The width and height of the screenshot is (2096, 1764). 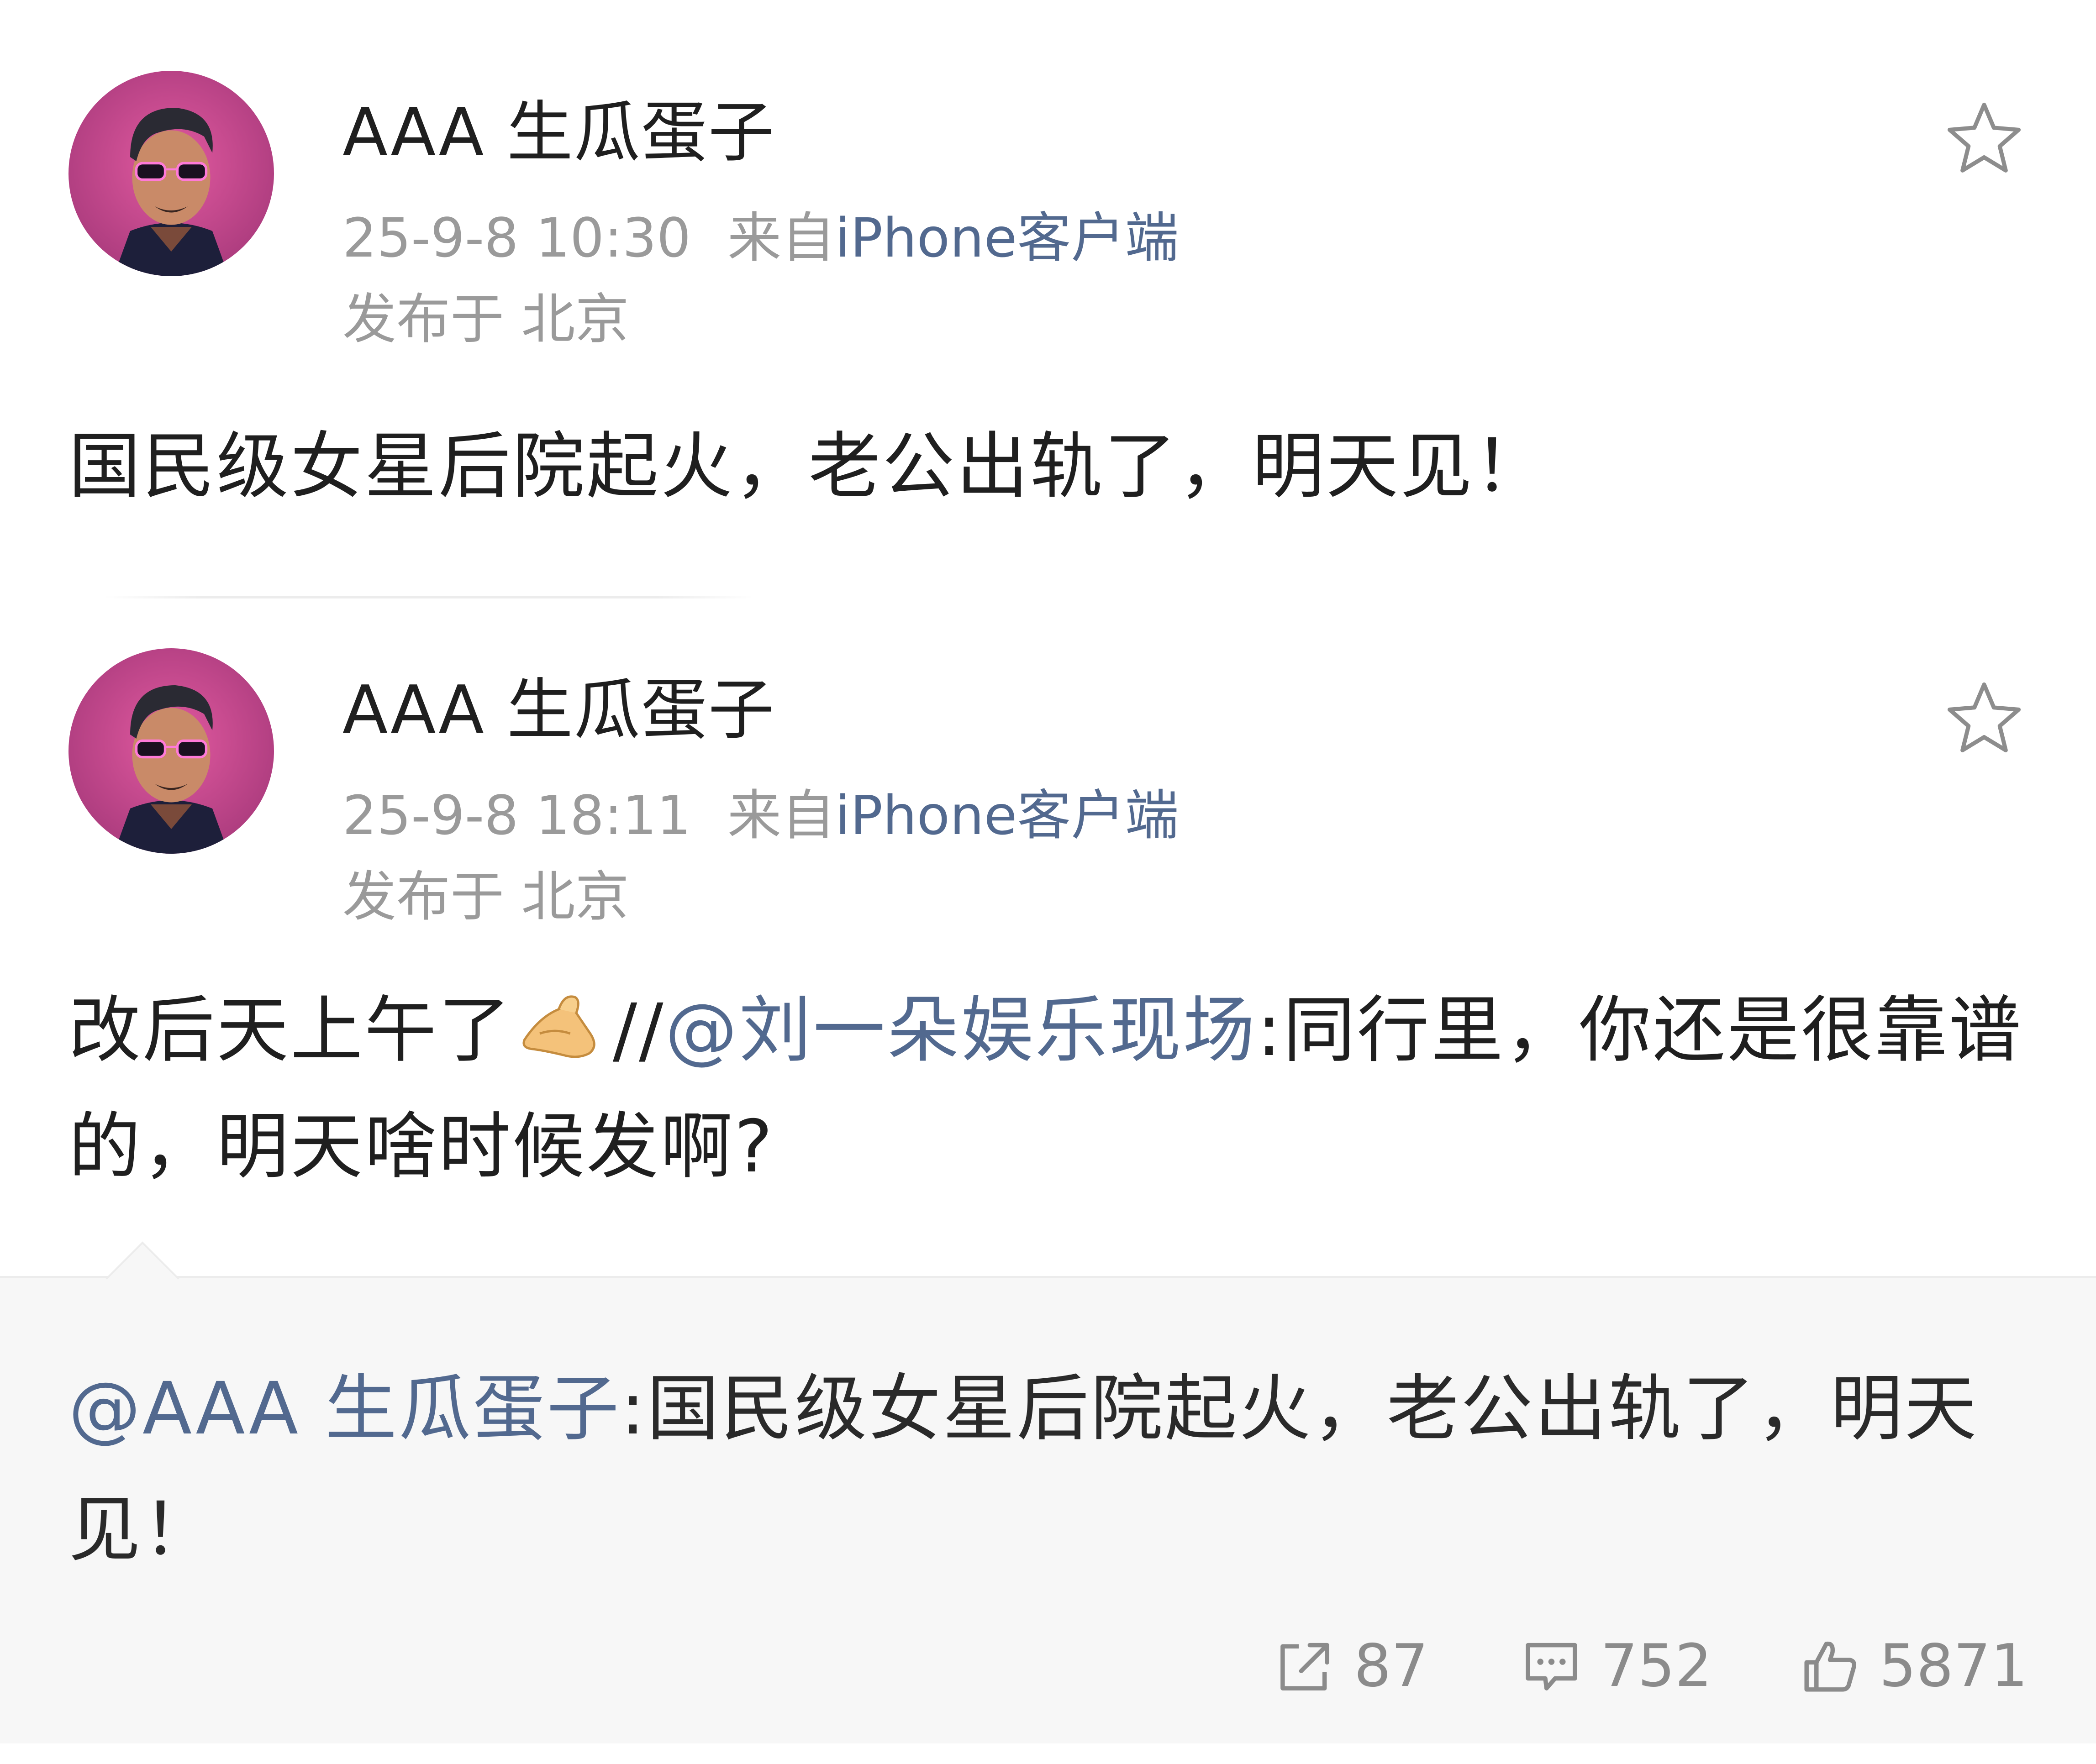 I want to click on repost-count: 87, so click(x=1391, y=1666).